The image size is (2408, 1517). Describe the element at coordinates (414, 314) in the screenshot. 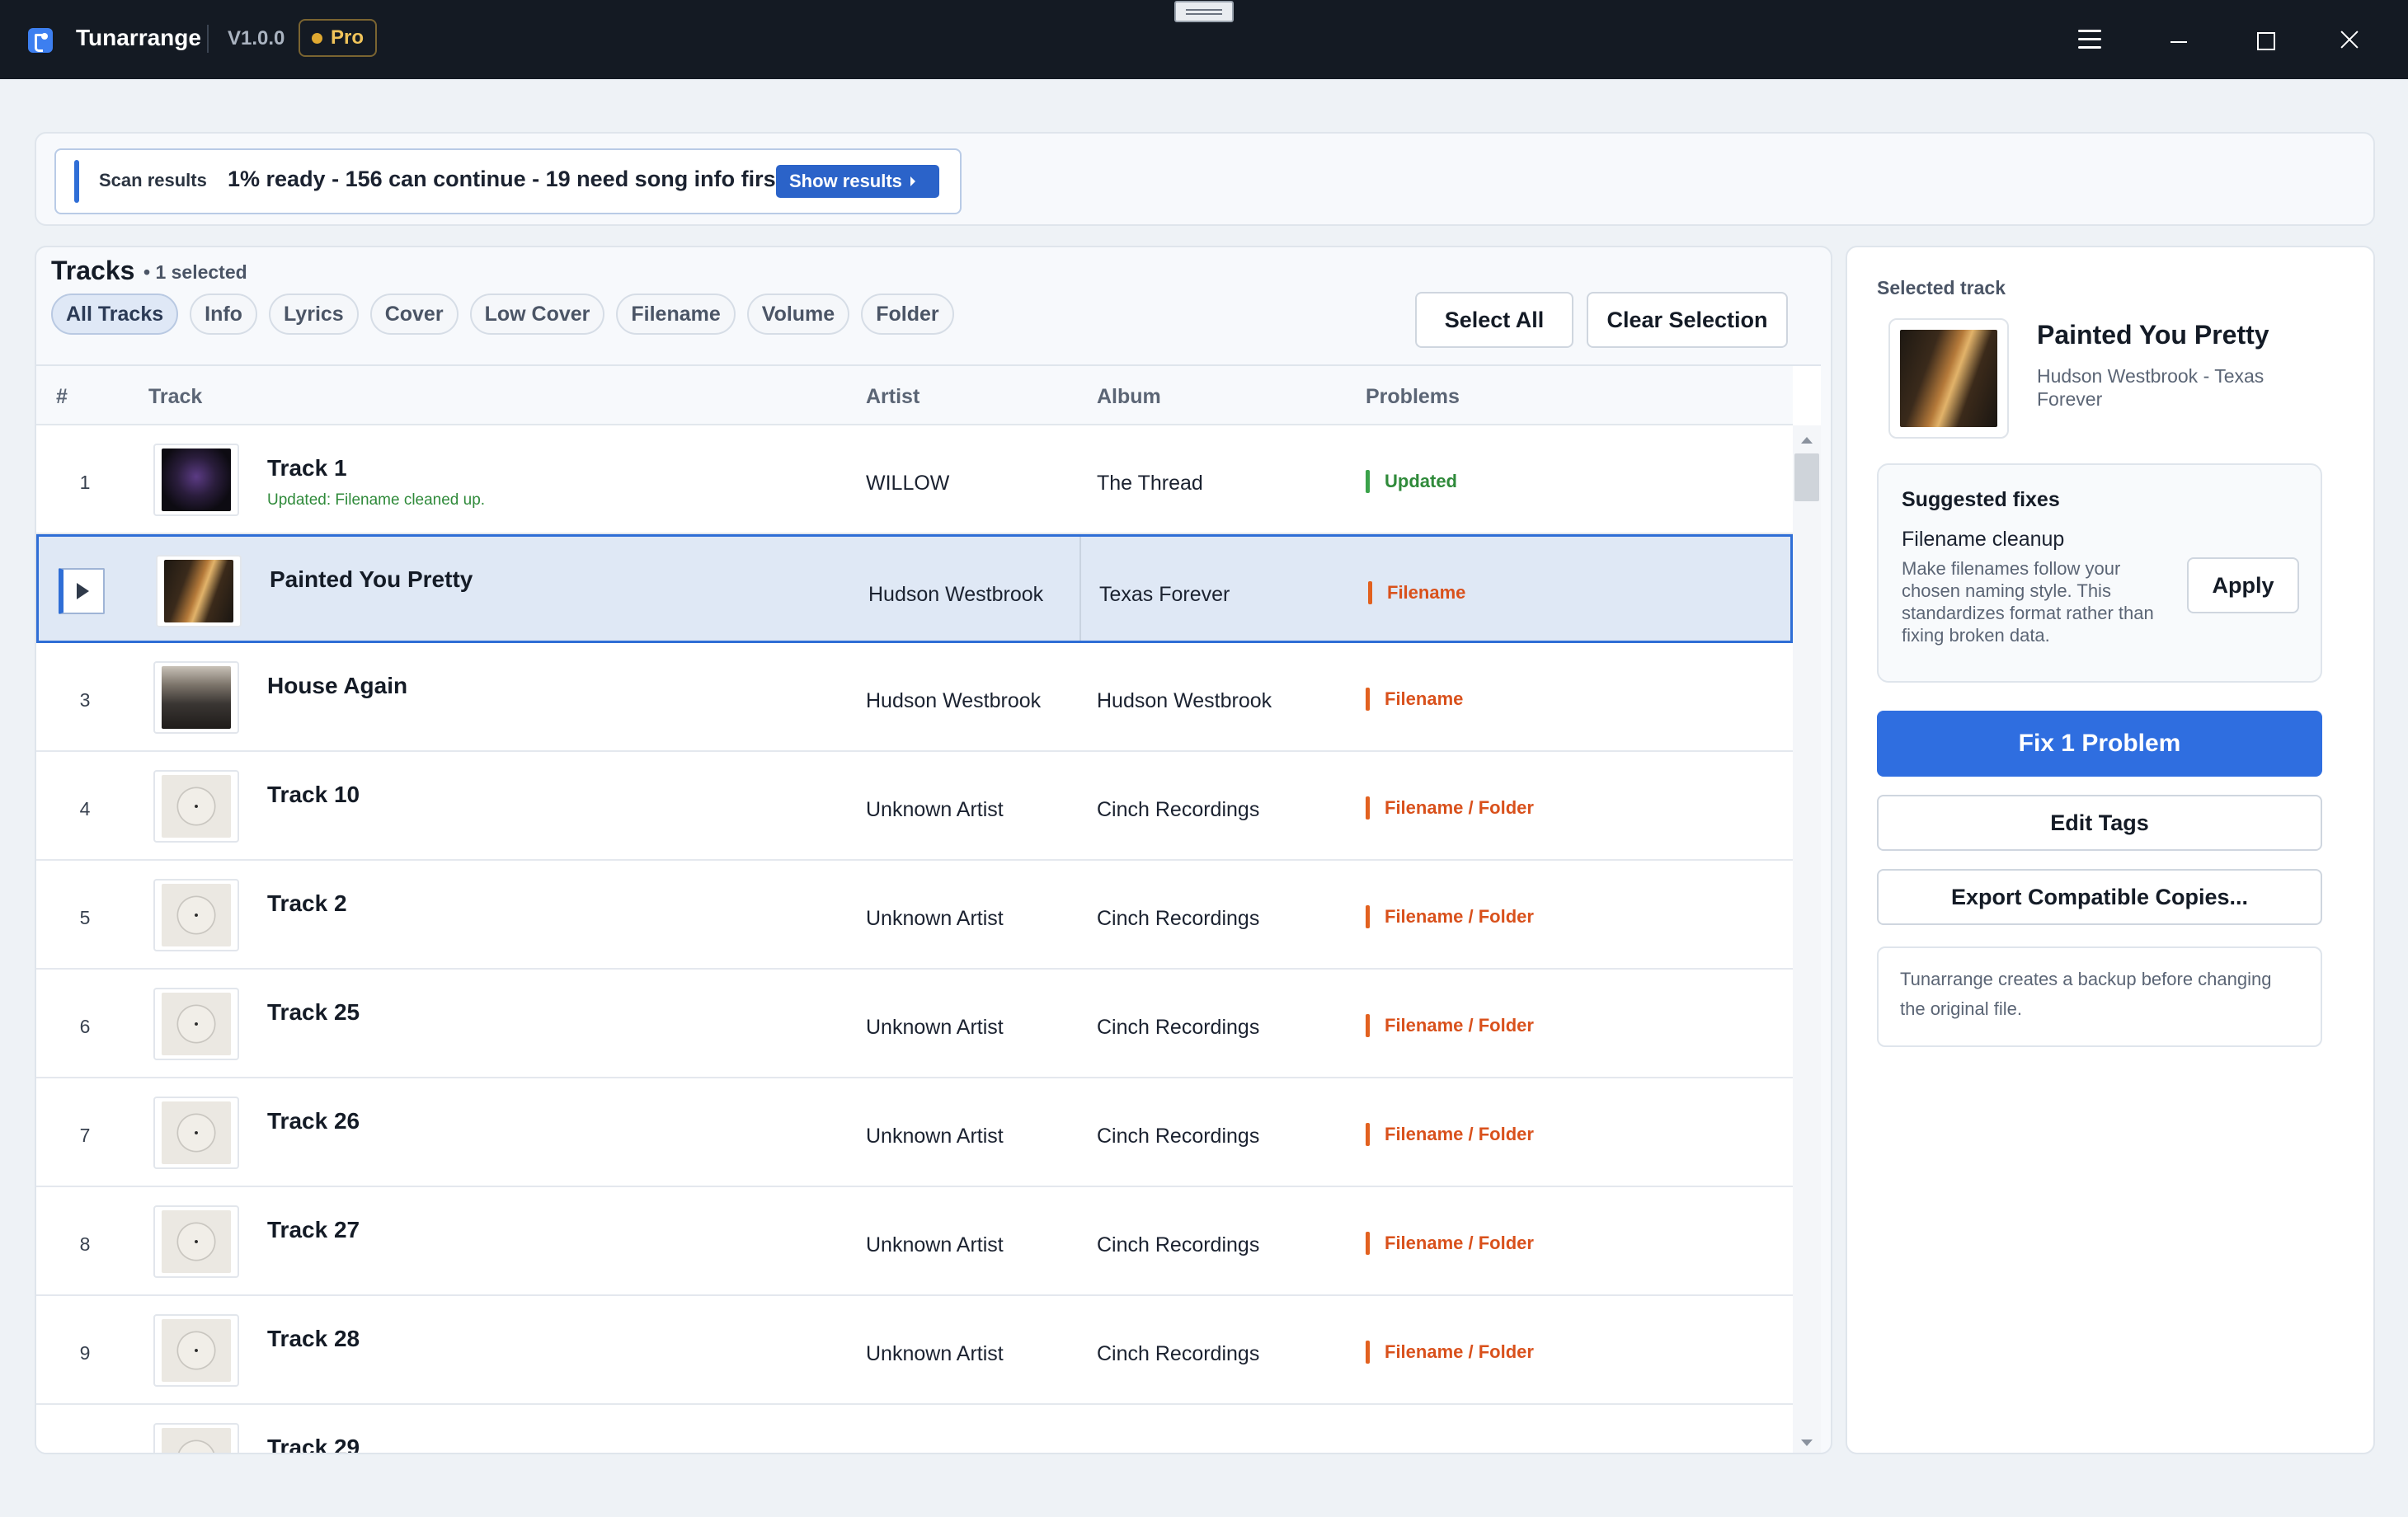

I see `filter-chip-cover: Cover` at that location.